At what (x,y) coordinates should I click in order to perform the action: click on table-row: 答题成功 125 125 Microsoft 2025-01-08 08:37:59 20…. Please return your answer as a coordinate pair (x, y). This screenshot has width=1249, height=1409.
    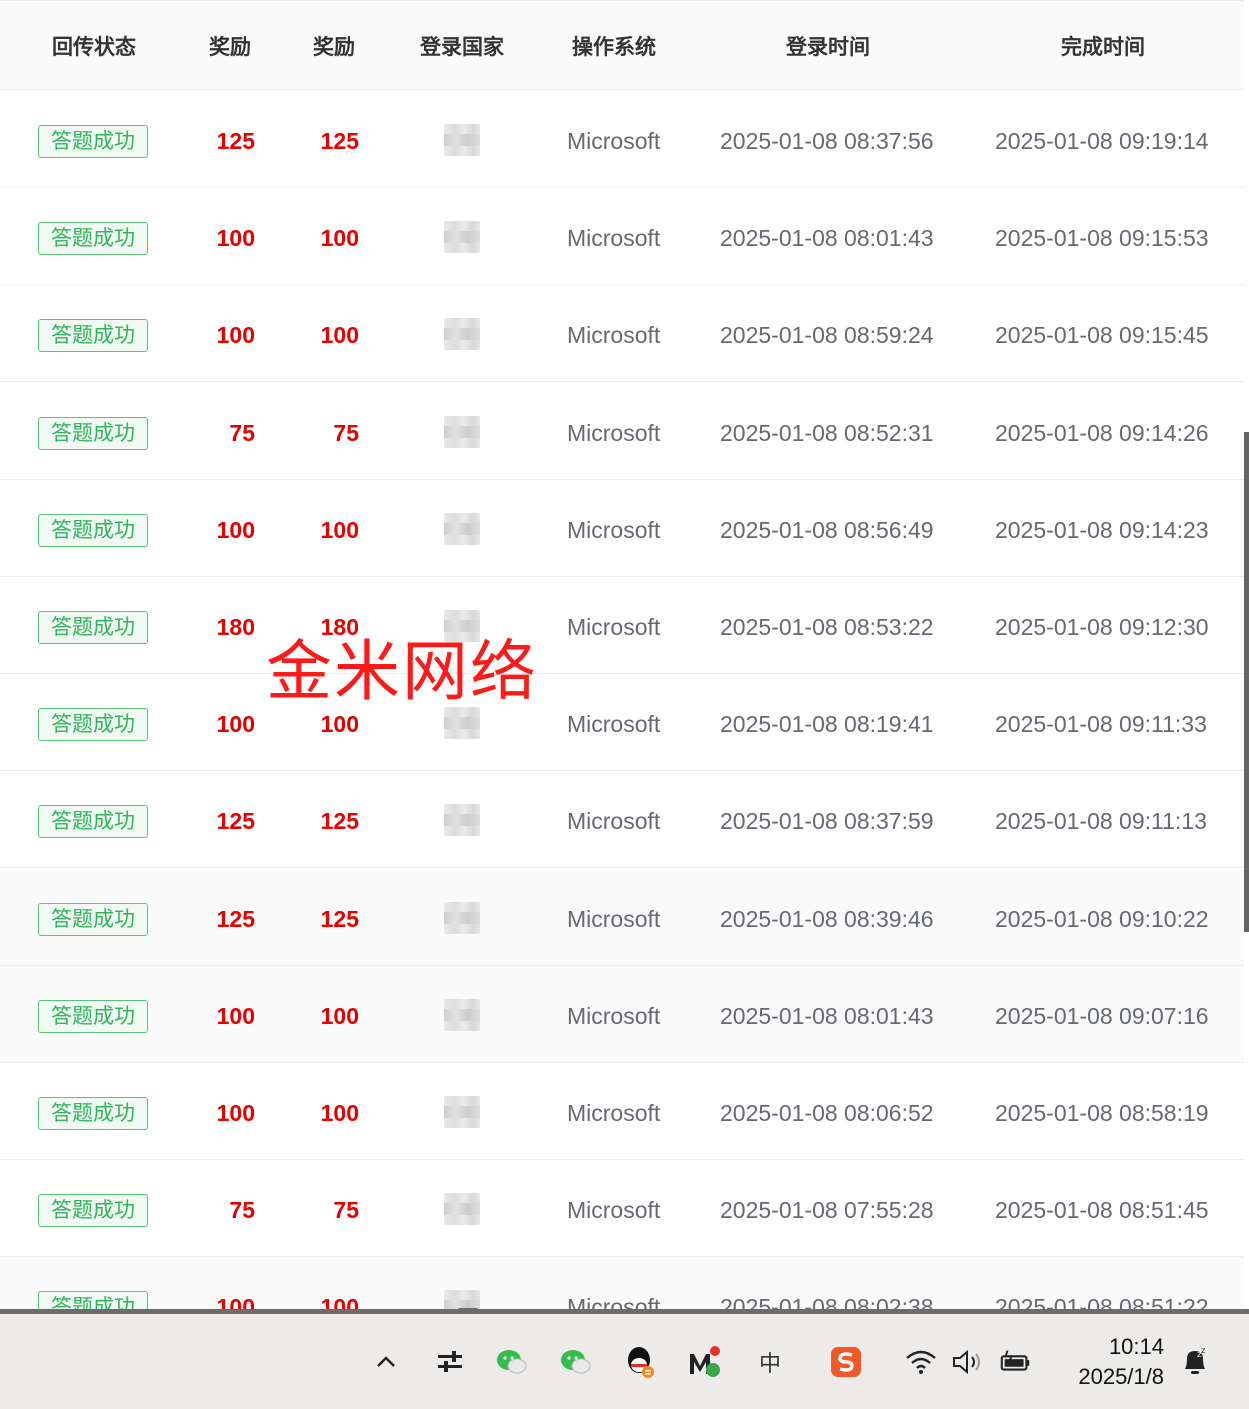
    Looking at the image, I should click on (622, 820).